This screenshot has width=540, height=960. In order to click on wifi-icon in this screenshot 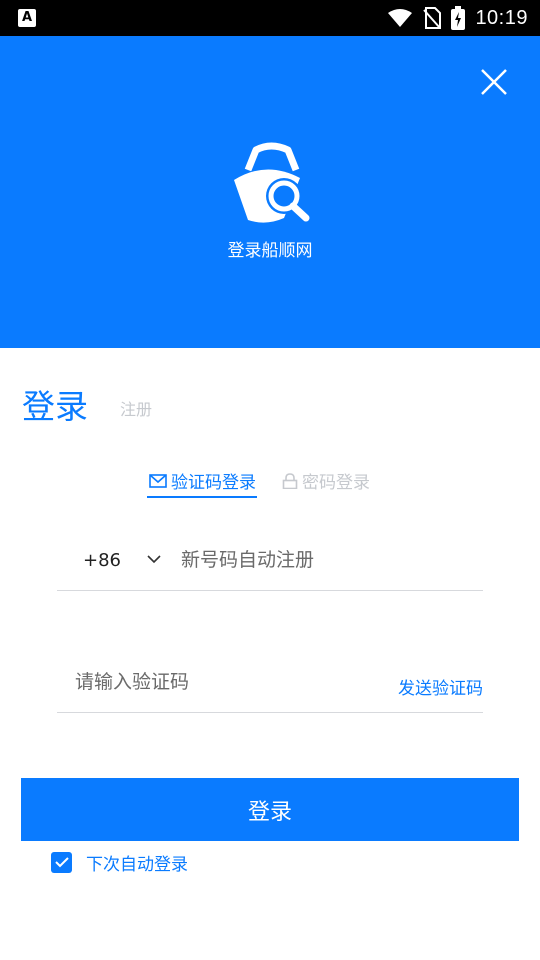, I will do `click(400, 18)`.